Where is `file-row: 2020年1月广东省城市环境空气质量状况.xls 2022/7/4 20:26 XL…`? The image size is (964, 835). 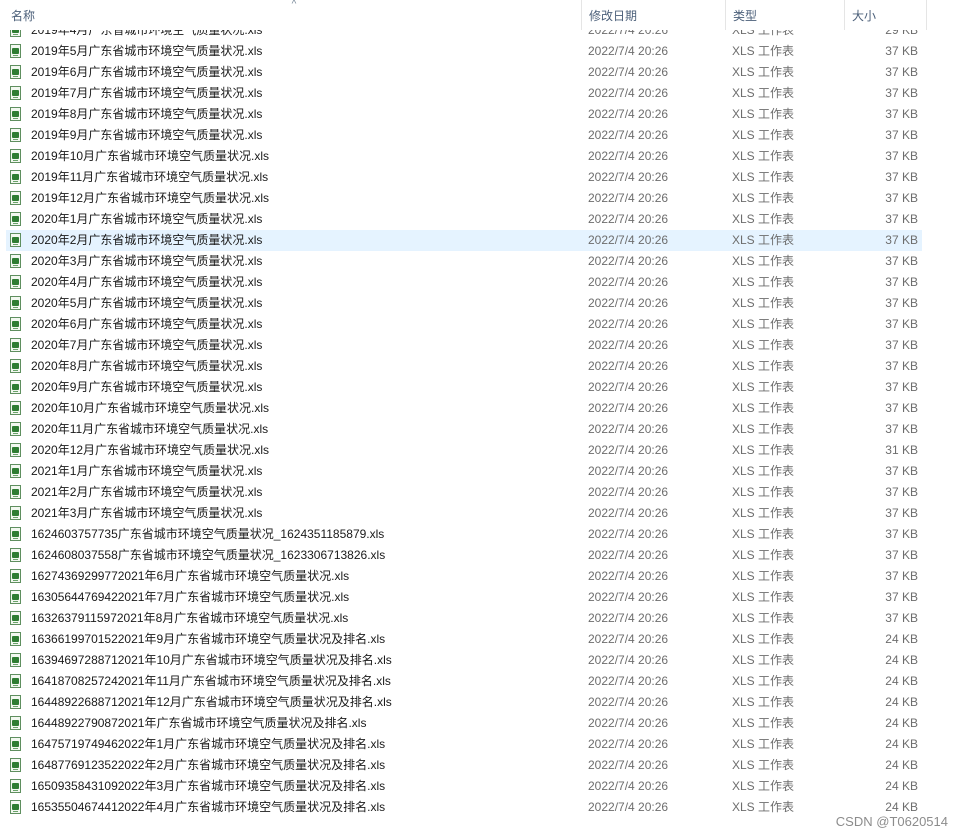 file-row: 2020年1月广东省城市环境空气质量状况.xls 2022/7/4 20:26 XL… is located at coordinates (464, 219).